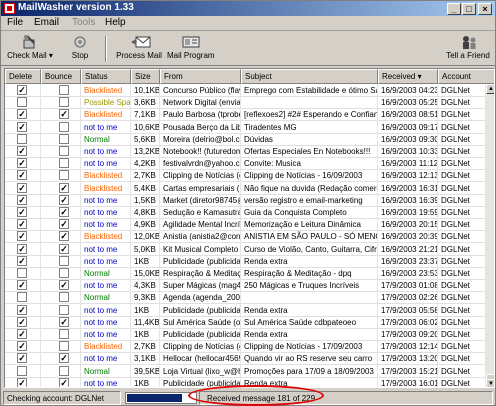 Image resolution: width=496 pixels, height=406 pixels. What do you see at coordinates (23, 76) in the screenshot?
I see `column-header-delete: Delete` at bounding box center [23, 76].